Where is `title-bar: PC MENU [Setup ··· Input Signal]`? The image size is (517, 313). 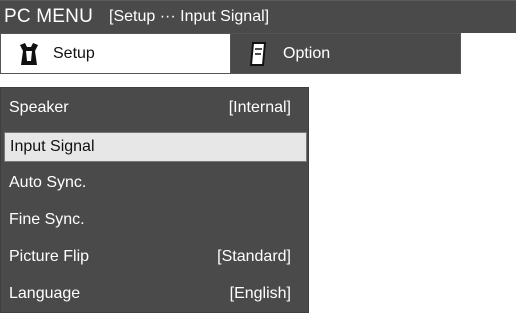
title-bar: PC MENU [Setup ··· Input Signal] is located at coordinates (258, 16).